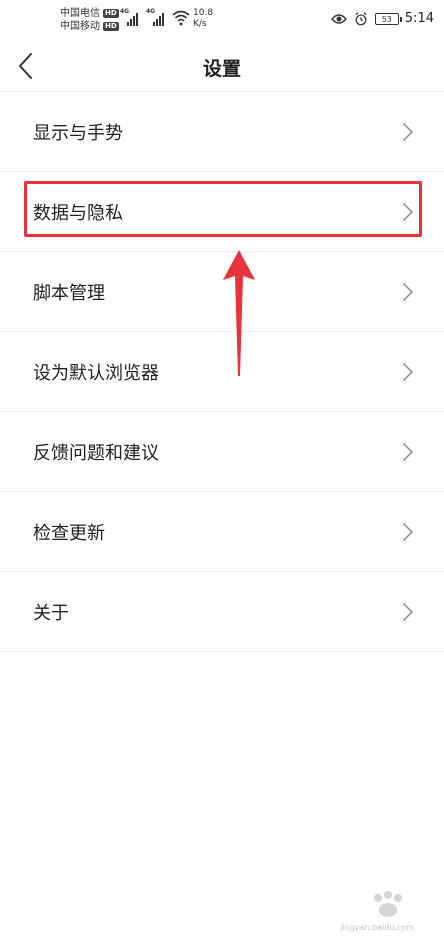 The image size is (444, 938). What do you see at coordinates (200, 24) in the screenshot?
I see `speed-unit: K/s` at bounding box center [200, 24].